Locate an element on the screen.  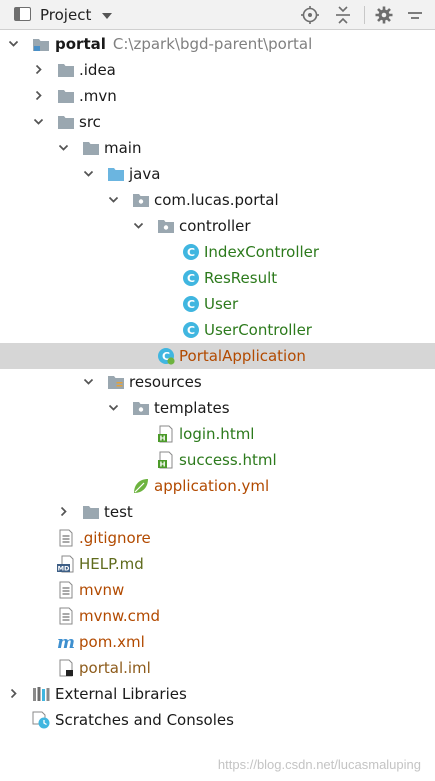
project-root-label: portal C:\zpark\bgd-parent\portal is located at coordinates (183, 44).